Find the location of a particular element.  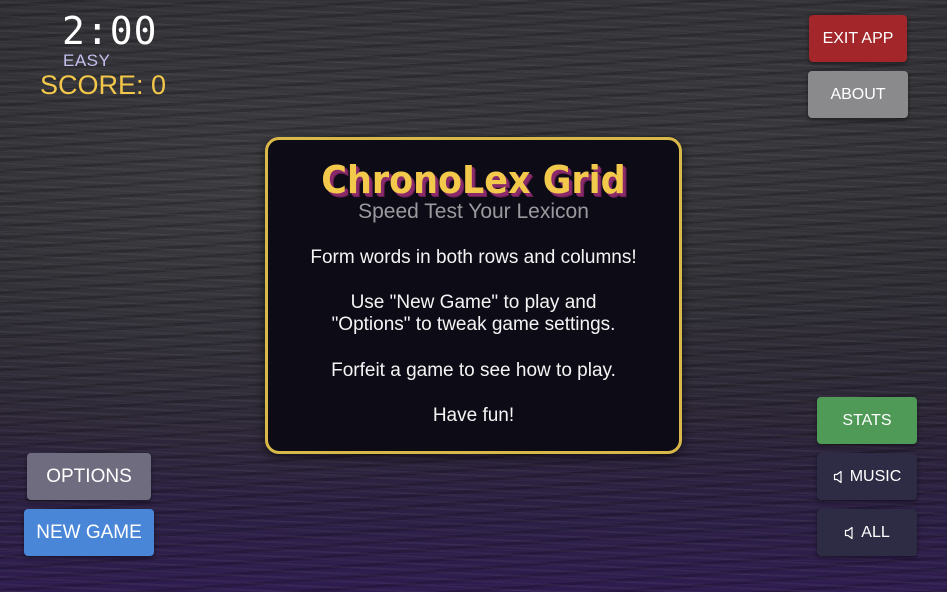

all-button-label: ALL is located at coordinates (875, 532).